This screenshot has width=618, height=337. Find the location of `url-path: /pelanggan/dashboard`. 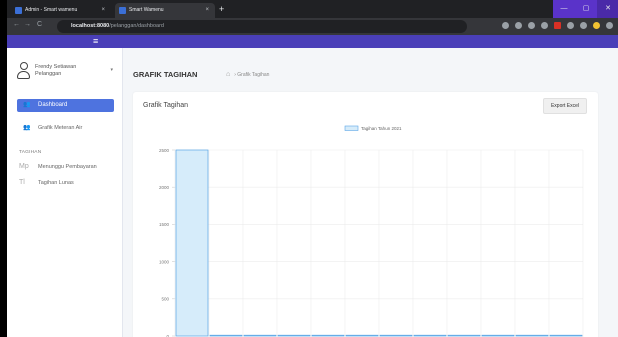

url-path: /pelanggan/dashboard is located at coordinates (136, 26).